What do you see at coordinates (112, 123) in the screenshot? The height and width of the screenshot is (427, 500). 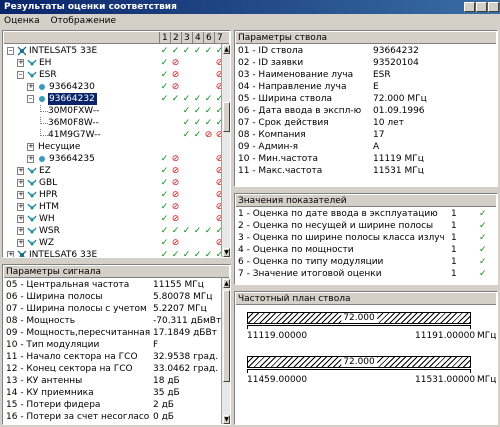 I see `tree-row: 36M0F8W--✓✓✓✓` at bounding box center [112, 123].